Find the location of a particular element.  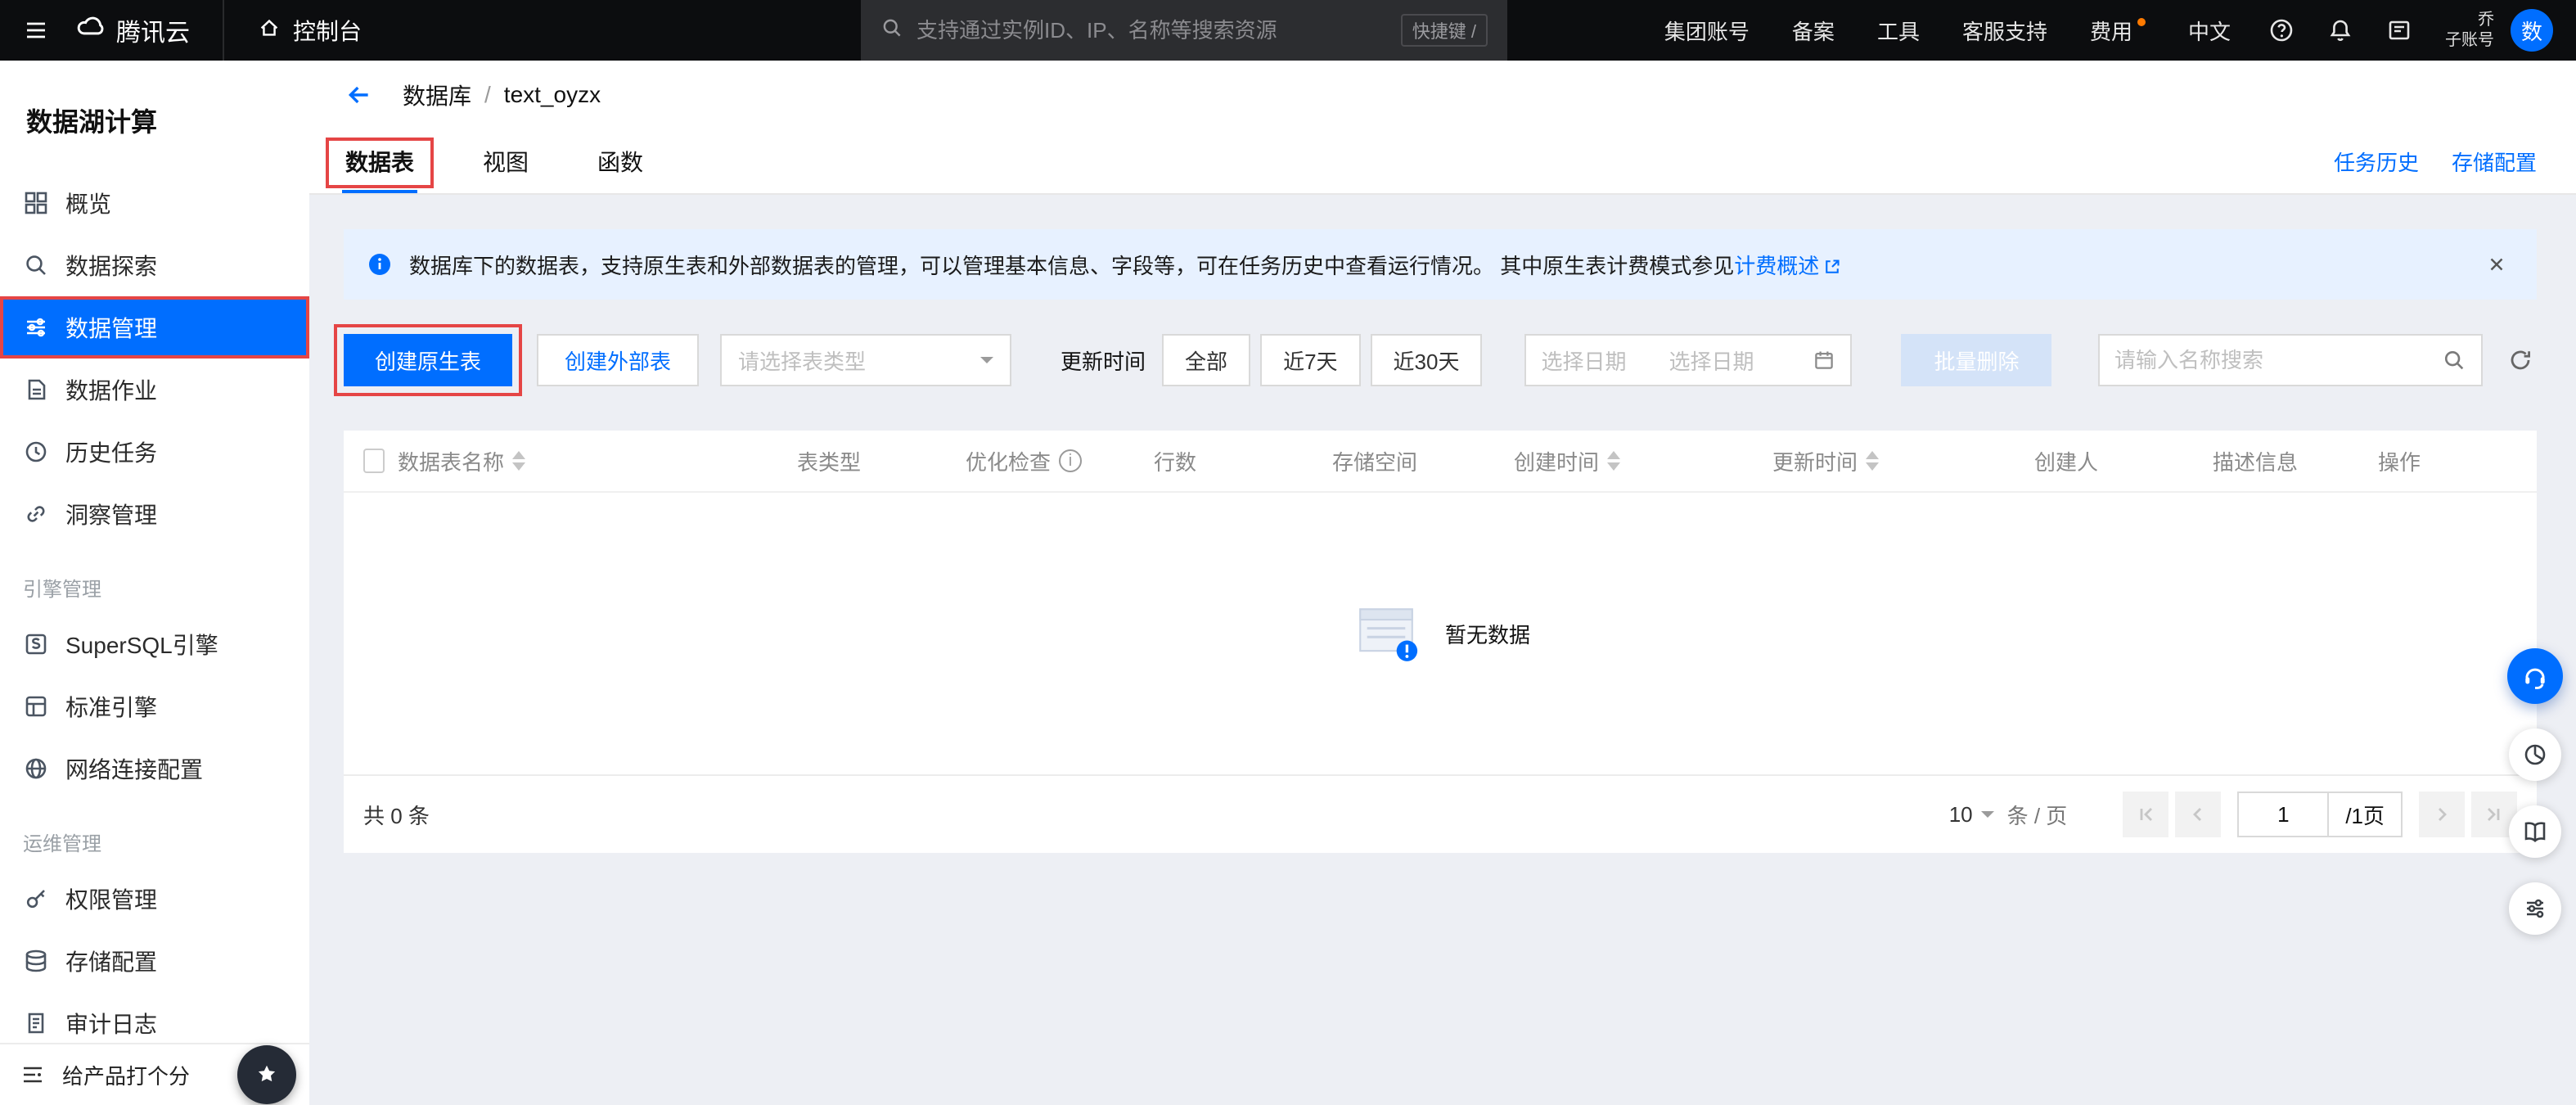

create-native-table-button: 创建原生表 is located at coordinates (428, 360).